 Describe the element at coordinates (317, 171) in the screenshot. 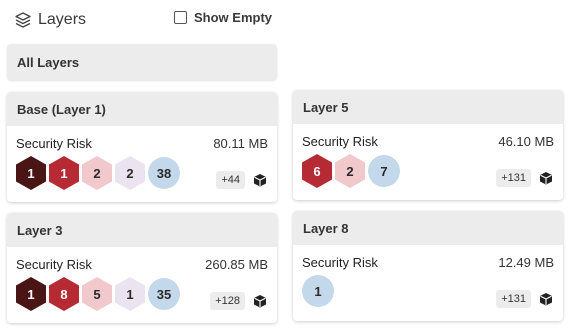

I see `high-count-badge: 6` at that location.